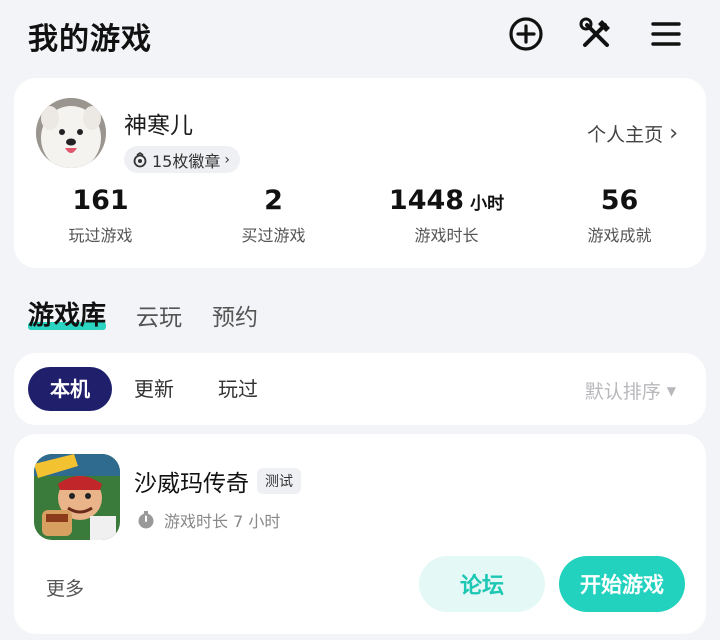 The width and height of the screenshot is (720, 640). What do you see at coordinates (446, 235) in the screenshot?
I see `stat-label: 游戏时长` at bounding box center [446, 235].